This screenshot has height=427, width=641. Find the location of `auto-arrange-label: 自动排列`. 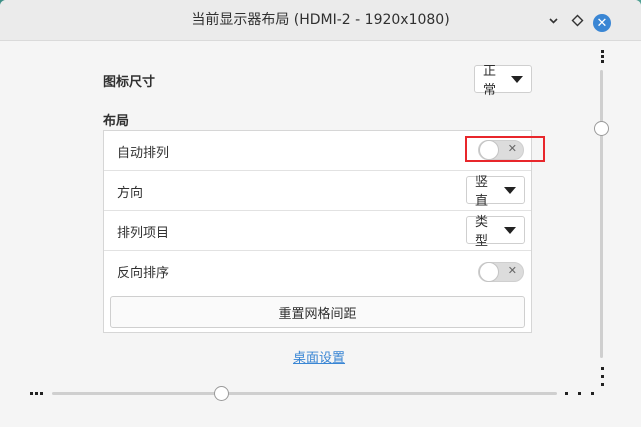

auto-arrange-label: 自动排列 is located at coordinates (143, 153).